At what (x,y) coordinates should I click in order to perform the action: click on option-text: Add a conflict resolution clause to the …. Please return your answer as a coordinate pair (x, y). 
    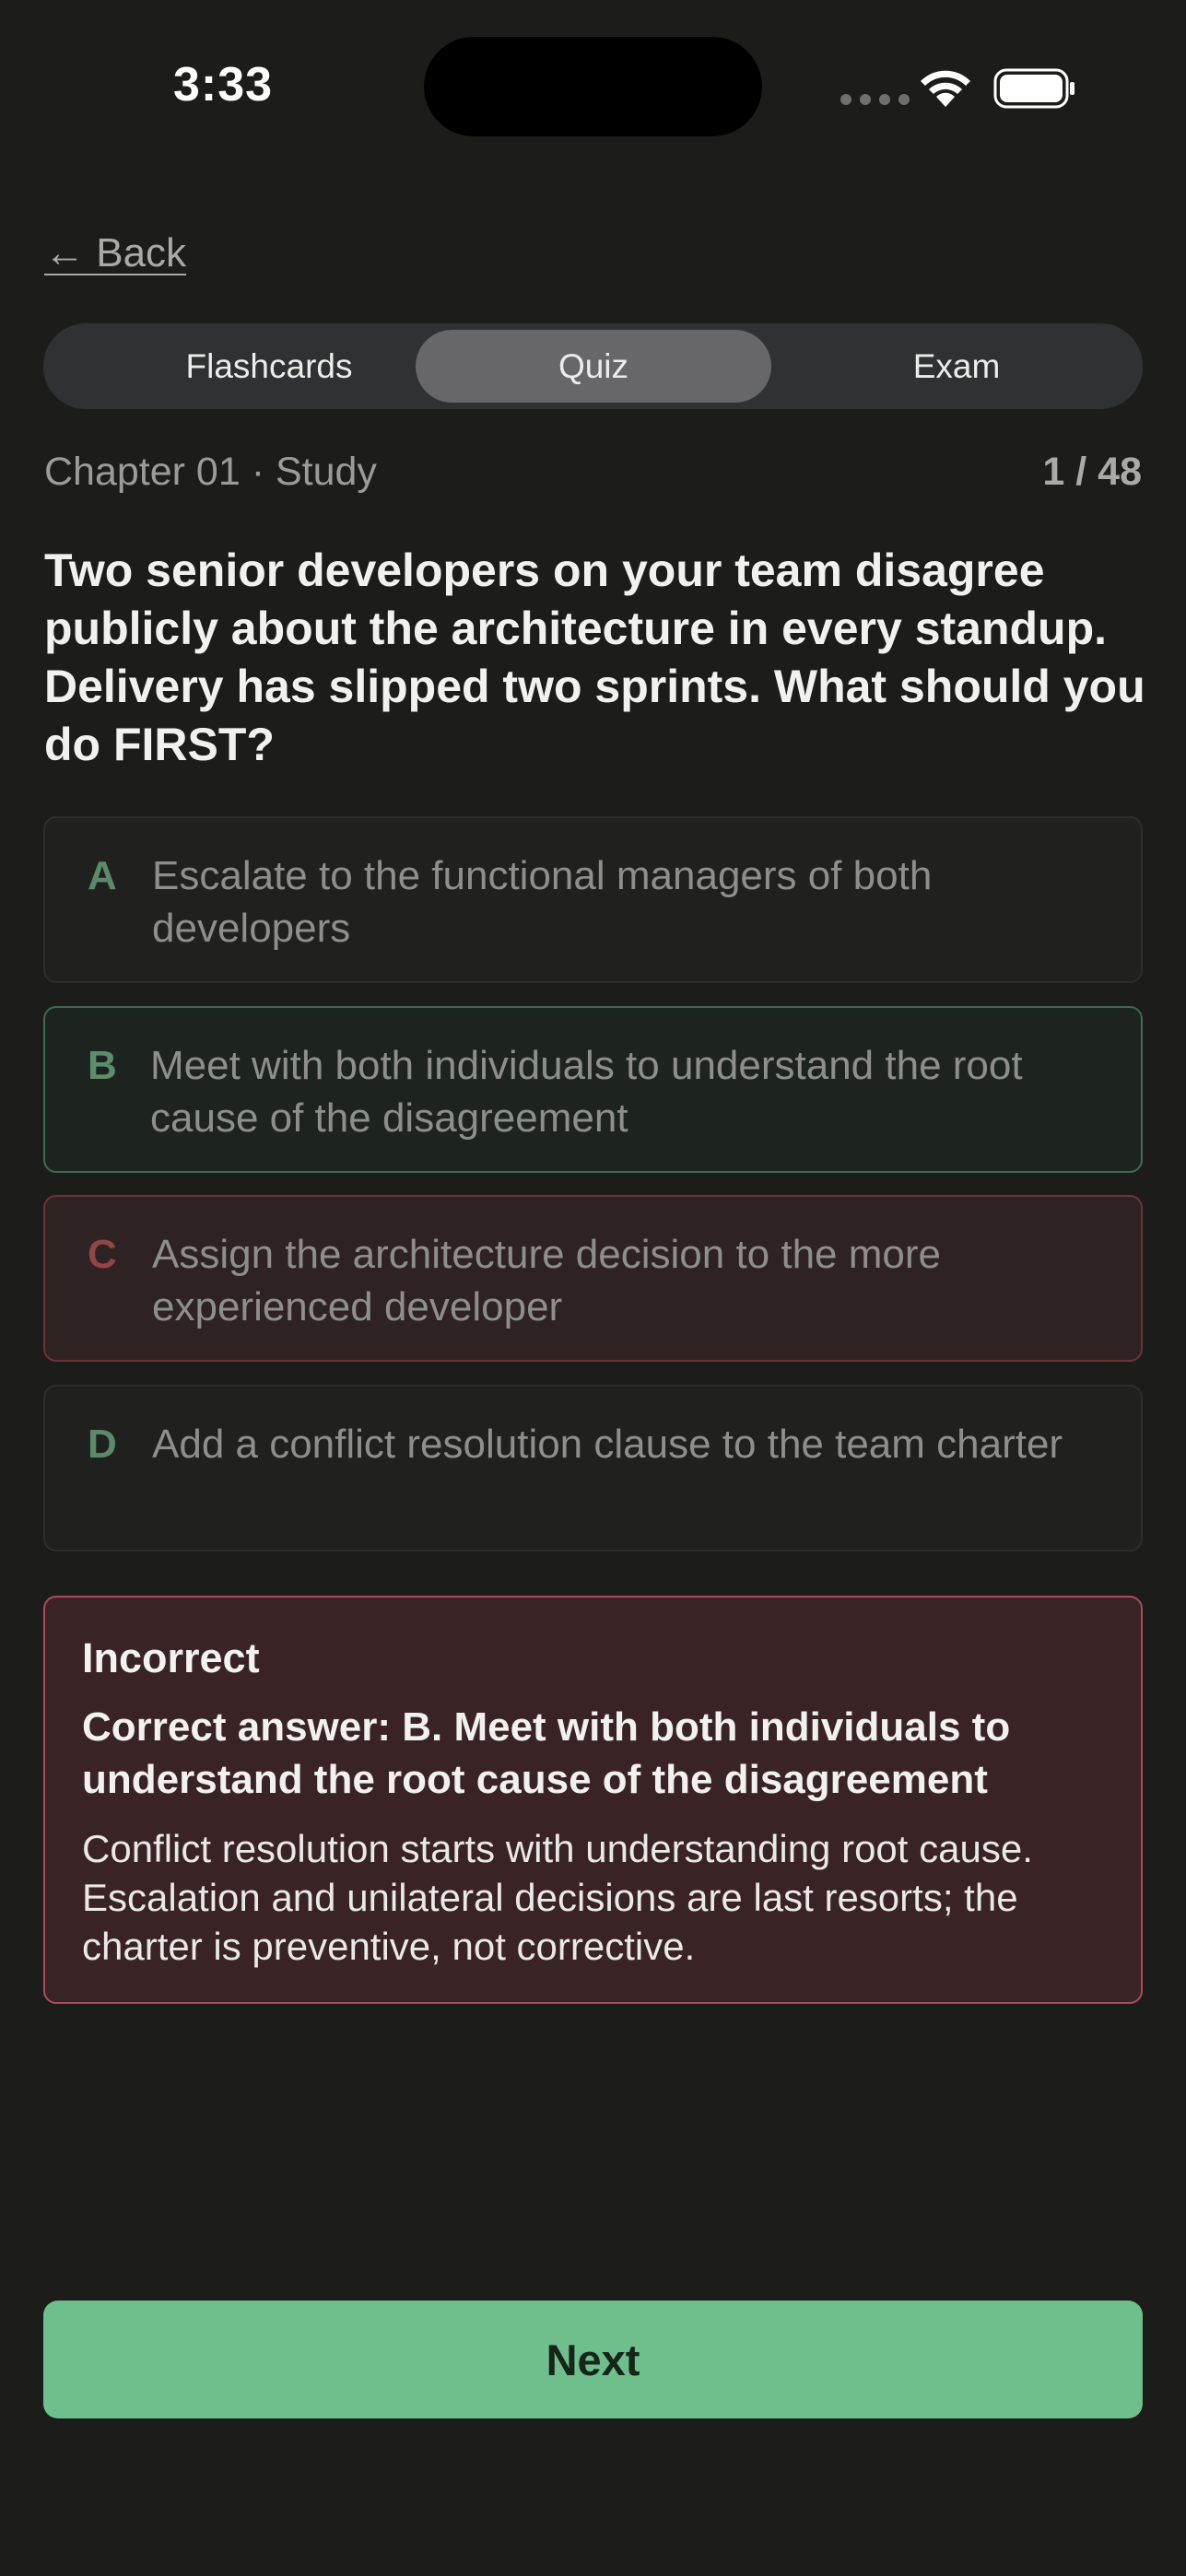
    Looking at the image, I should click on (607, 1444).